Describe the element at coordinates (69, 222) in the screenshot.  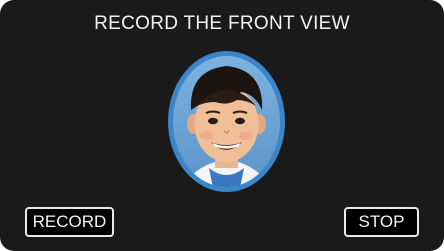
I see `record-button: RECORD` at that location.